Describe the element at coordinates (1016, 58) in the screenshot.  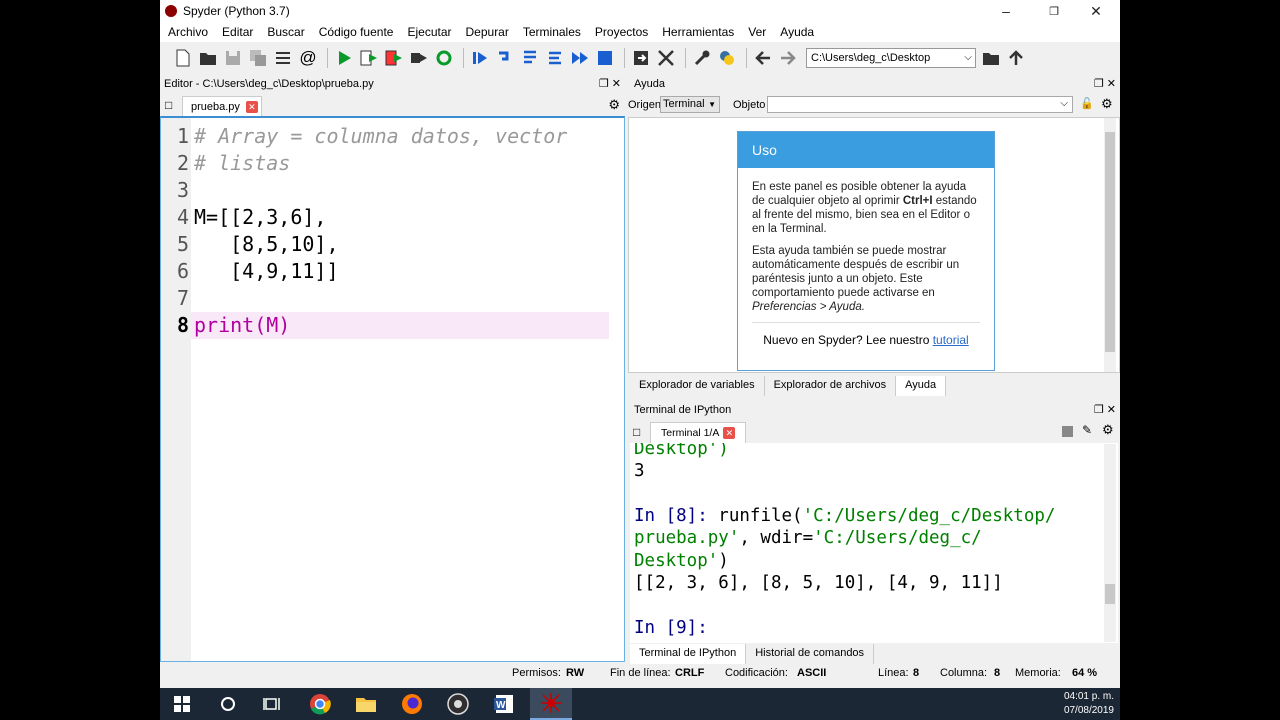
I see `parent-directory-icon` at that location.